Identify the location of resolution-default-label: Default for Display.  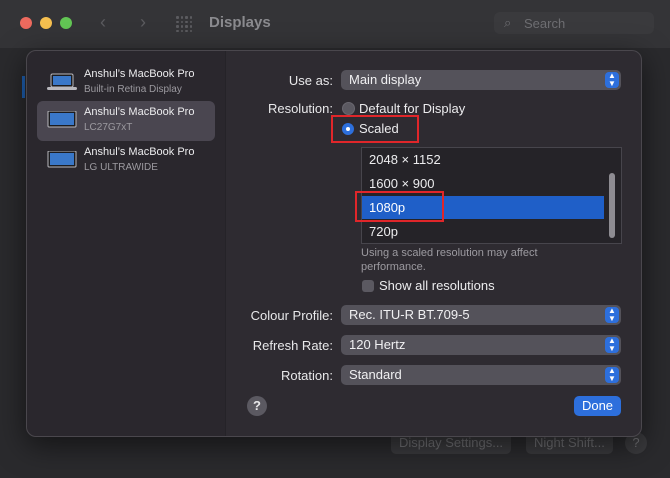
(412, 108).